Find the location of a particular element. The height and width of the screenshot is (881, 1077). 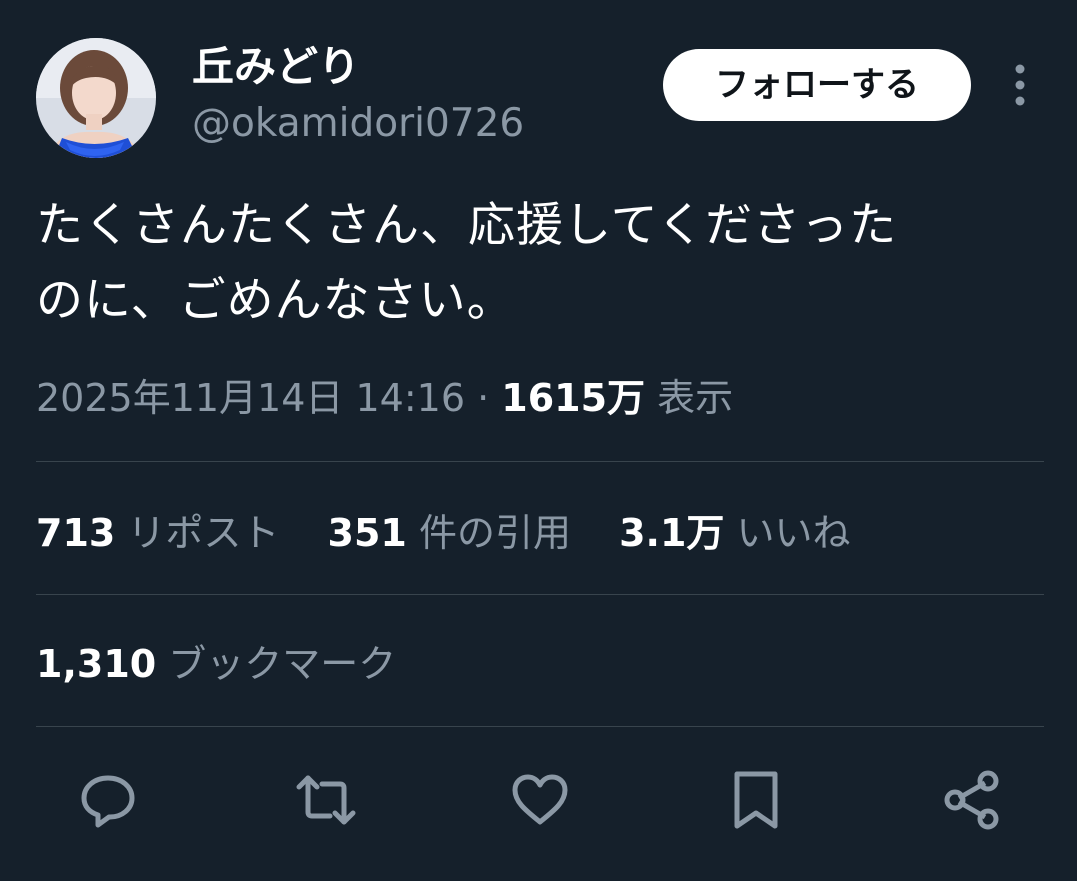

likes-label: いいね is located at coordinates (793, 533).